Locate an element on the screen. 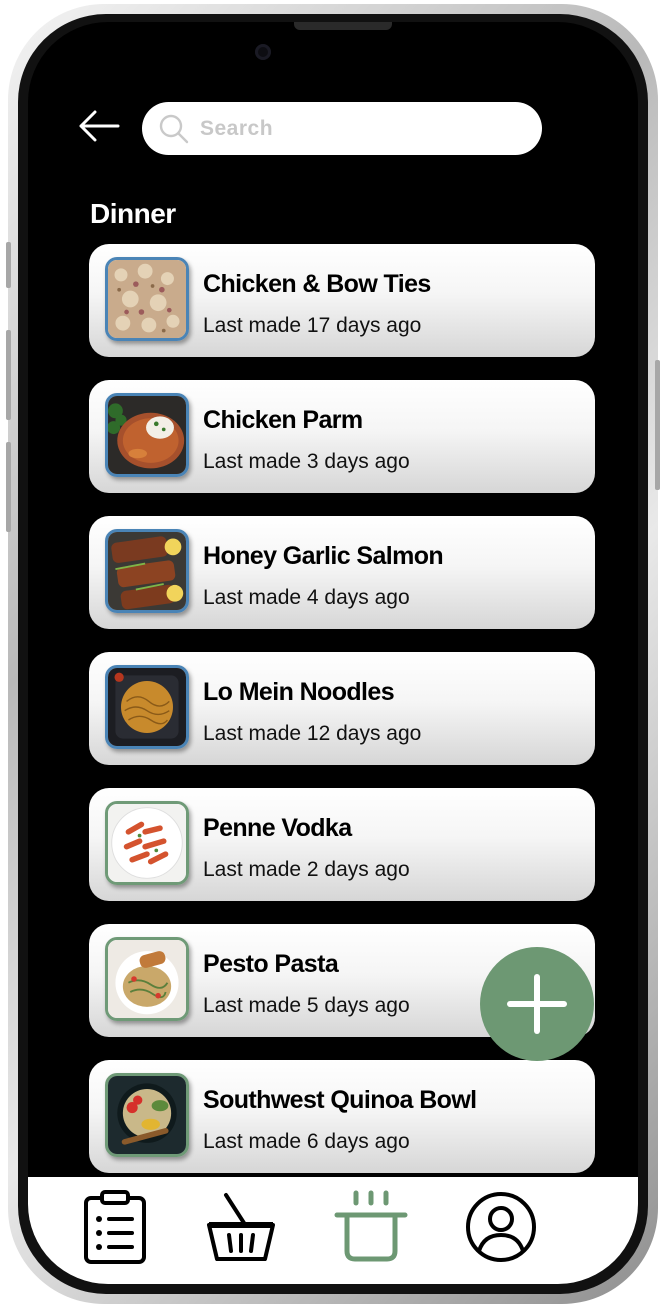 The image size is (666, 1308). tab-recipes is located at coordinates (371, 1227).